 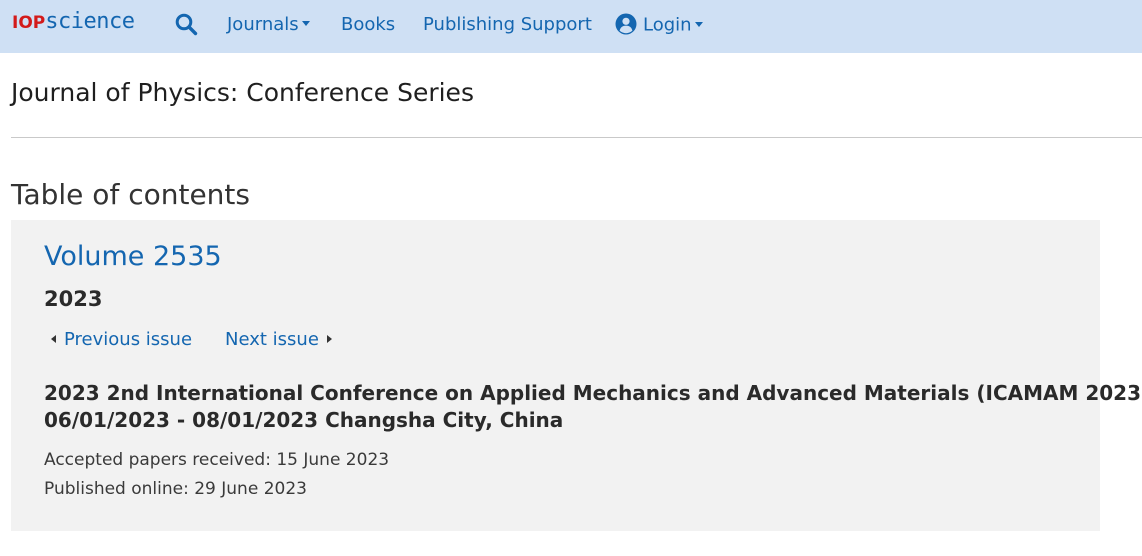 What do you see at coordinates (217, 460) in the screenshot?
I see `accepted-date: Accepted papers received: 15 June 2023` at bounding box center [217, 460].